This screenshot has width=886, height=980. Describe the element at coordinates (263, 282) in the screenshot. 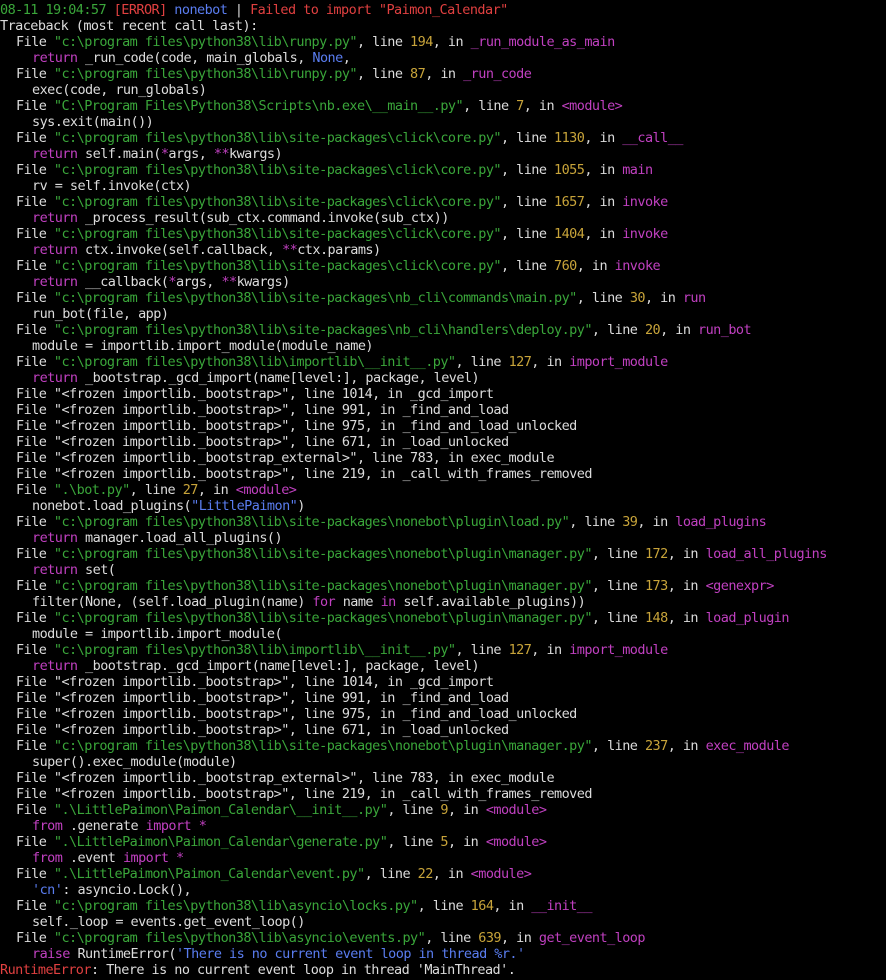

I see `code-token: kwargs)` at that location.